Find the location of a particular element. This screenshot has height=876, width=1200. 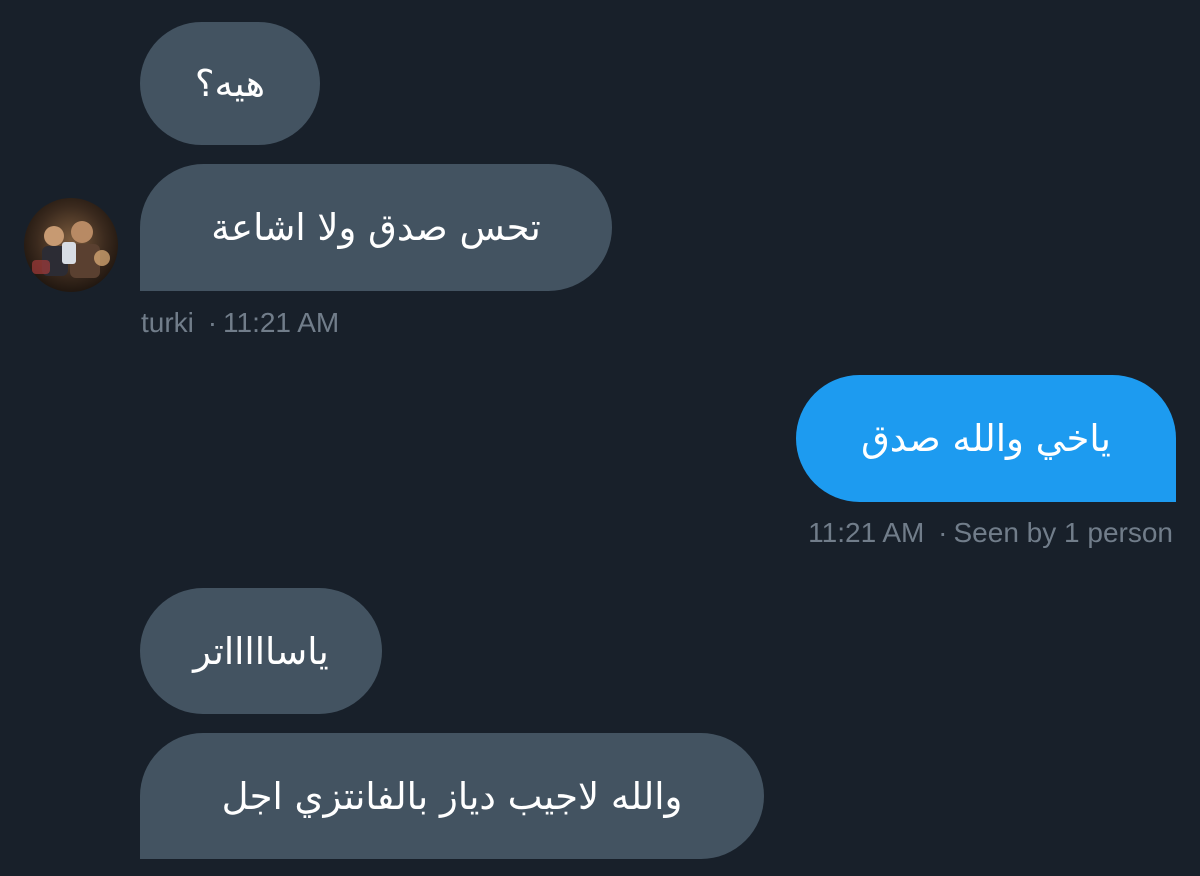

message-bubble-incoming: هيه؟ is located at coordinates (230, 83).